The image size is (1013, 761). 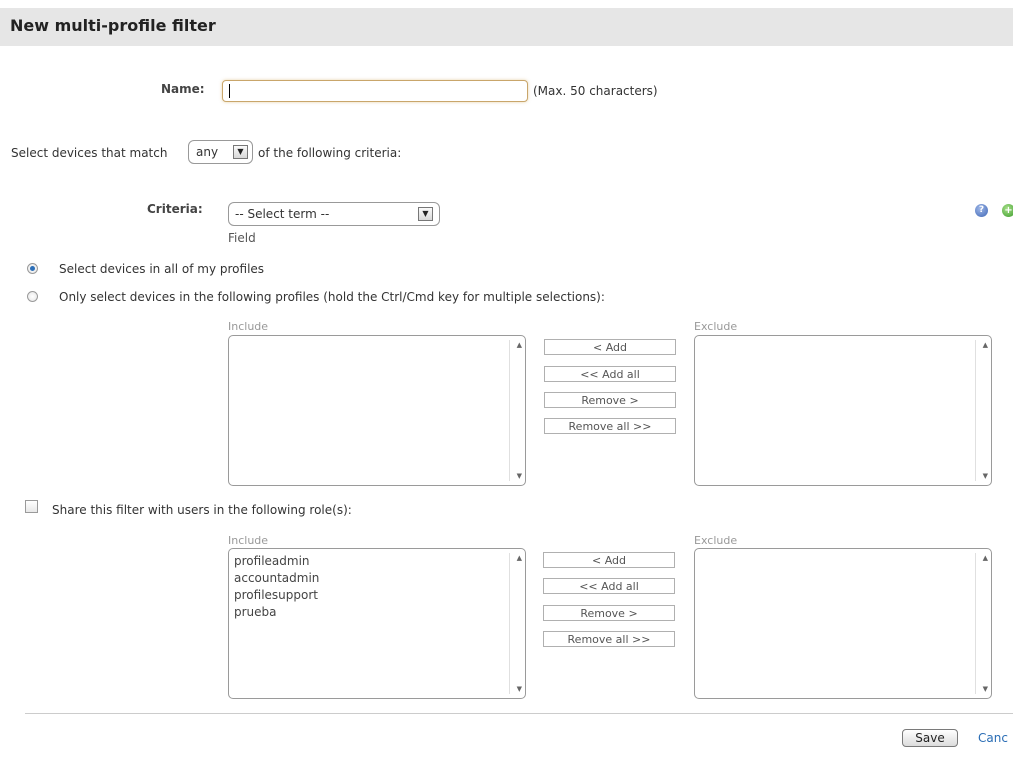 I want to click on roles-exclude-caption: Exclude, so click(x=716, y=540).